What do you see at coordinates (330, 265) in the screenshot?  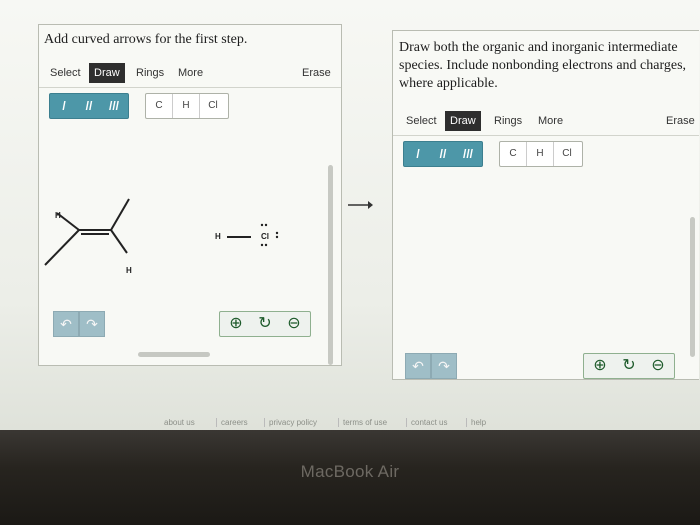 I see `left-vertical-scrollbar` at bounding box center [330, 265].